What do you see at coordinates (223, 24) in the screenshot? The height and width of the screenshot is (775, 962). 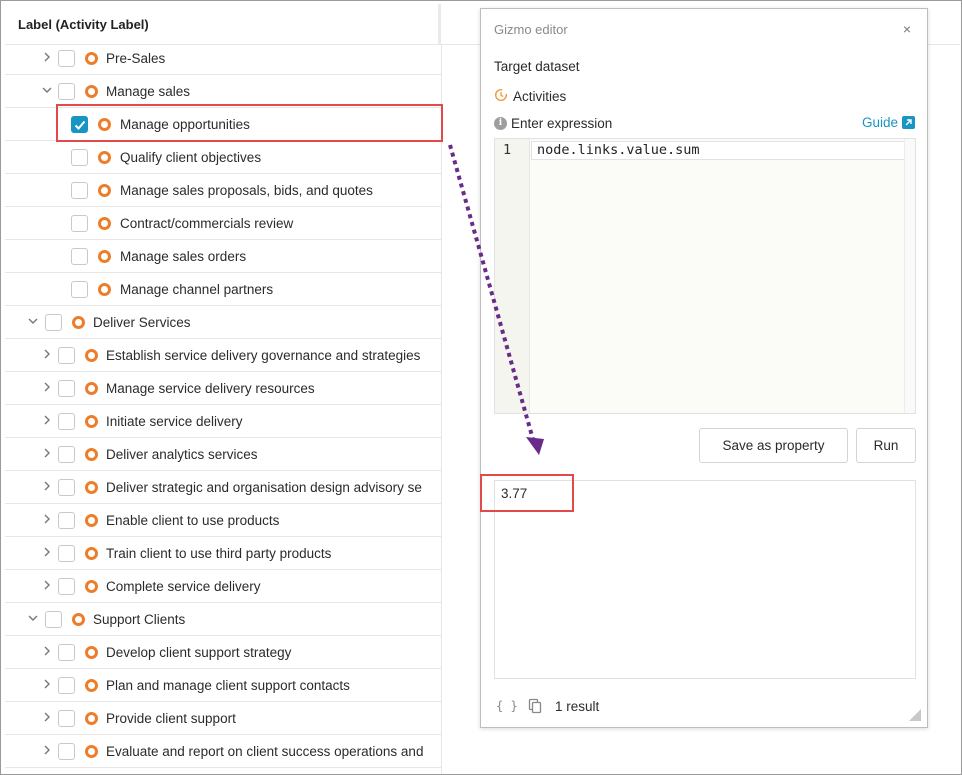 I see `tree-column-header: Label (Activity Label)` at bounding box center [223, 24].